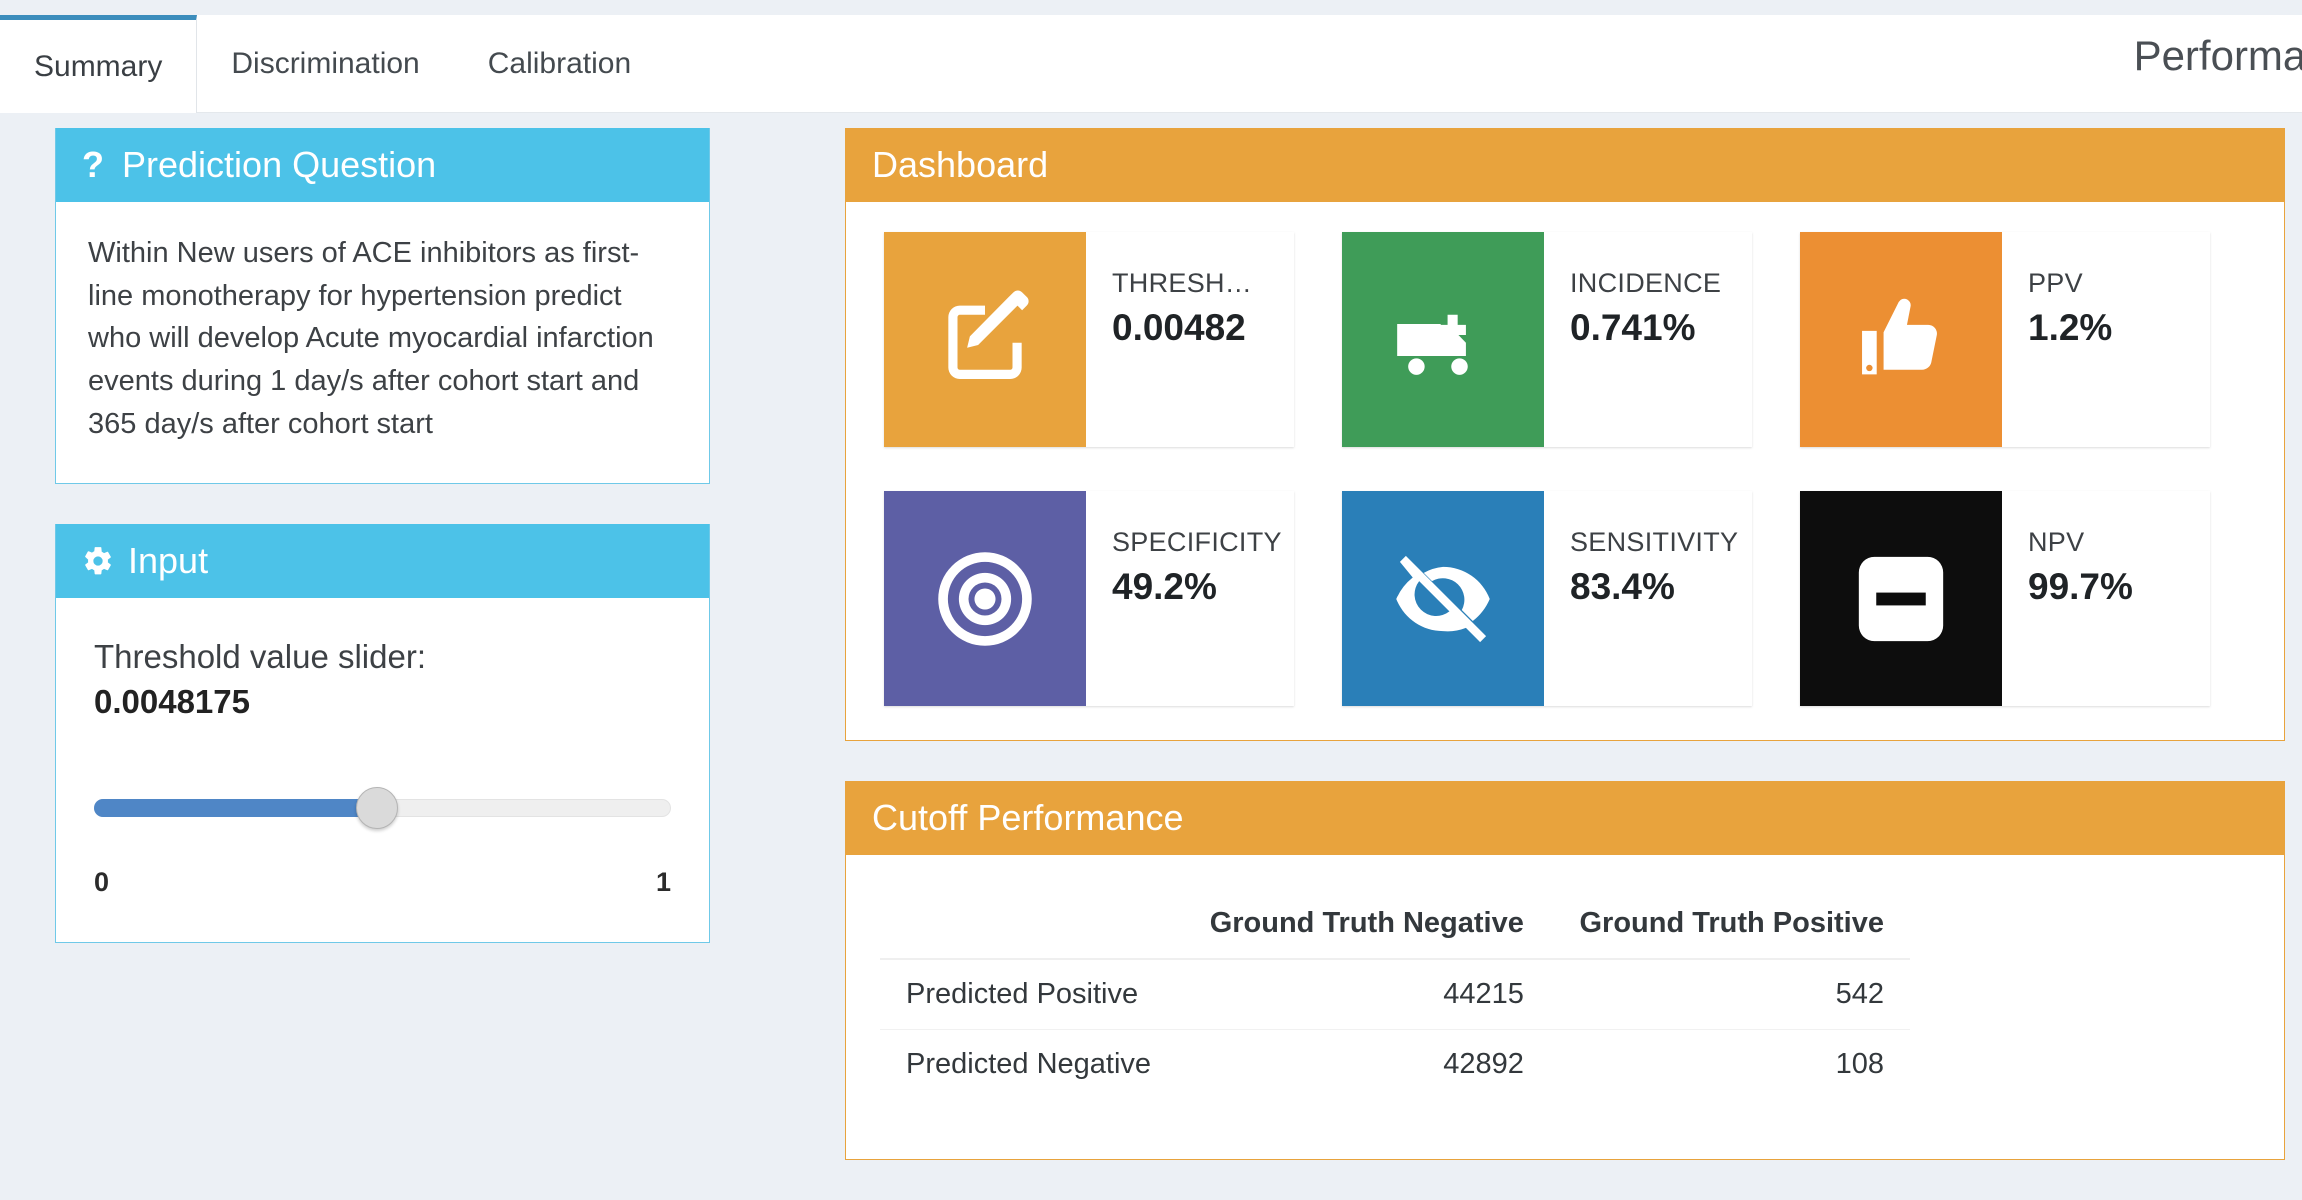  What do you see at coordinates (2217, 55) in the screenshot?
I see `page-title: Performance` at bounding box center [2217, 55].